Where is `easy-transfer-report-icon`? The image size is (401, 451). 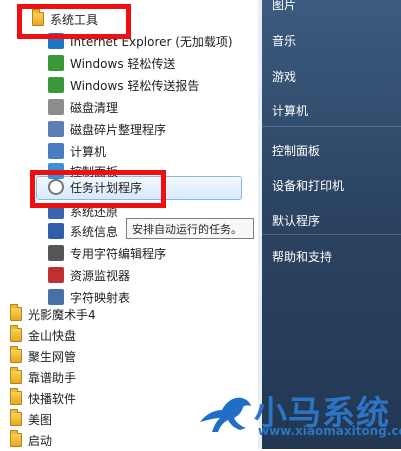 easy-transfer-report-icon is located at coordinates (56, 85).